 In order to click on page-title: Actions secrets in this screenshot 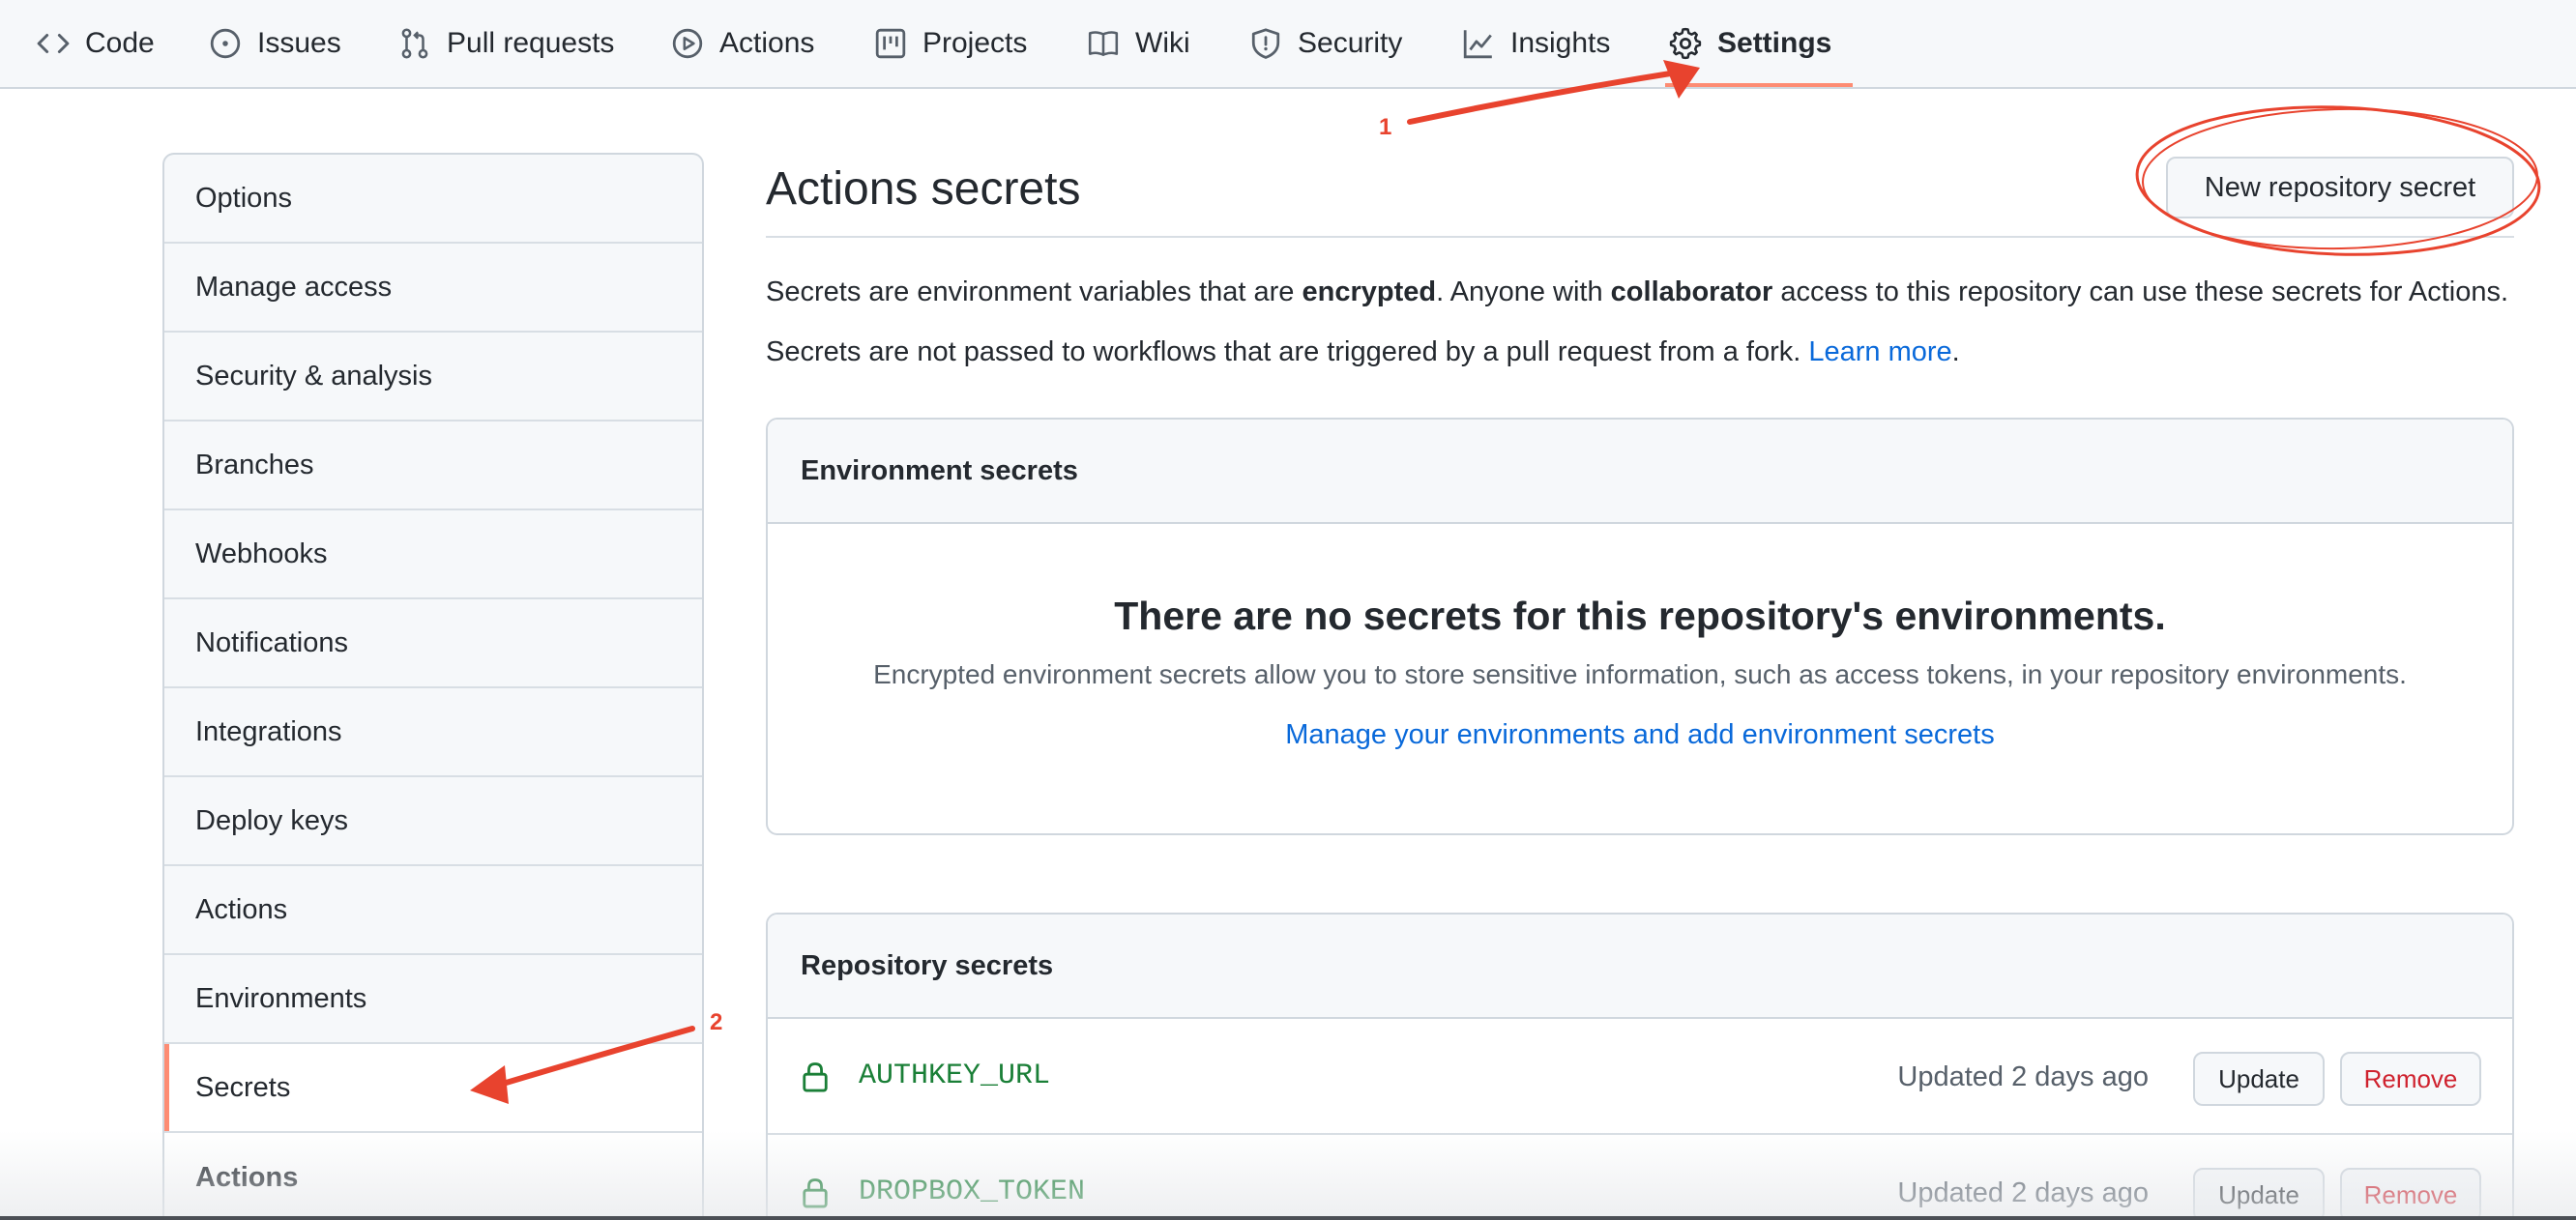, I will do `click(923, 189)`.